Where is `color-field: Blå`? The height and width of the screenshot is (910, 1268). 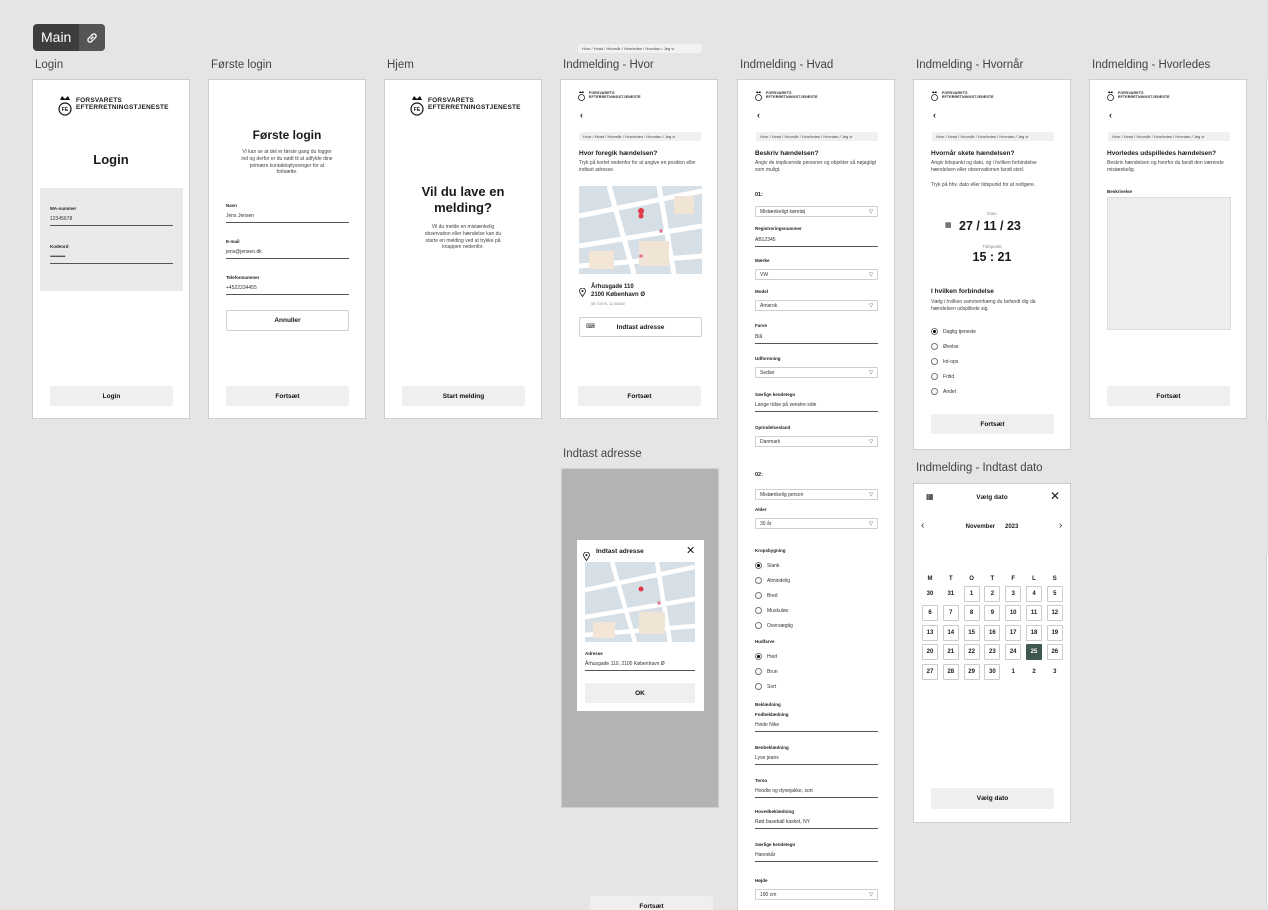
color-field: Blå is located at coordinates (816, 339).